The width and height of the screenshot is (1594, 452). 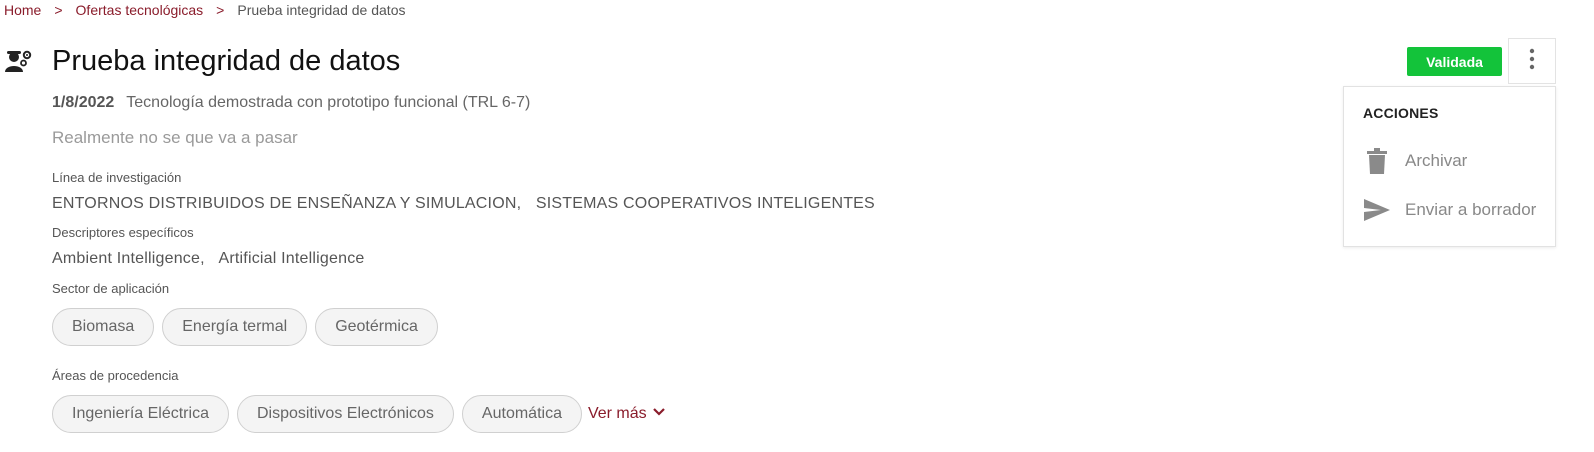 I want to click on menu-item-enviar-borrador: Enviar a borrador, so click(x=1449, y=210).